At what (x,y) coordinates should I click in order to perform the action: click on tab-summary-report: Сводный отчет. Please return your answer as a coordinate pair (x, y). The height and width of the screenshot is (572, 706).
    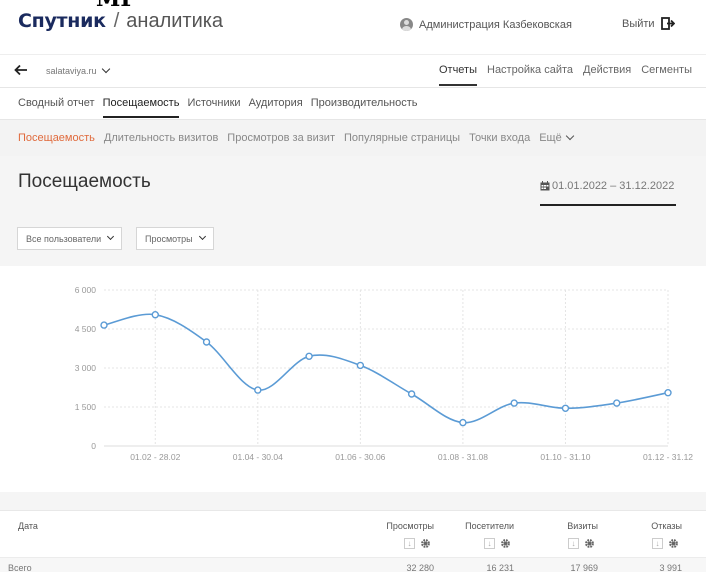
    Looking at the image, I should click on (56, 107).